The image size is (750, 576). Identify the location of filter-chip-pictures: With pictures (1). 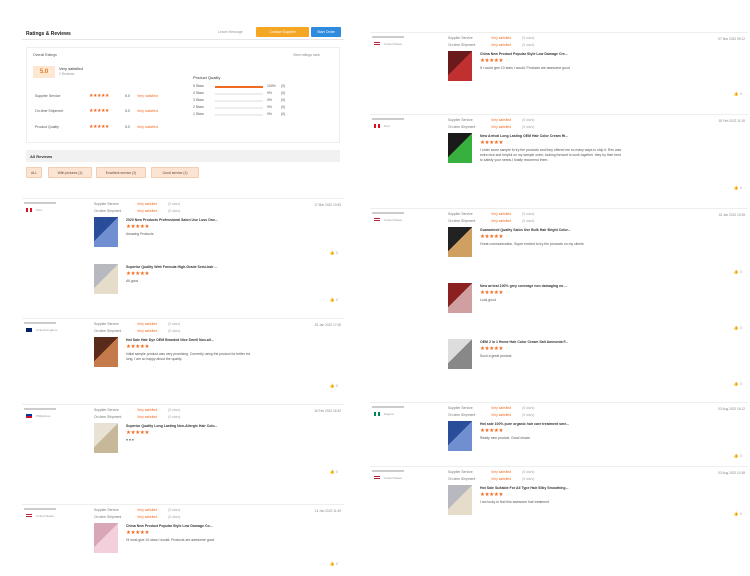
(70, 172).